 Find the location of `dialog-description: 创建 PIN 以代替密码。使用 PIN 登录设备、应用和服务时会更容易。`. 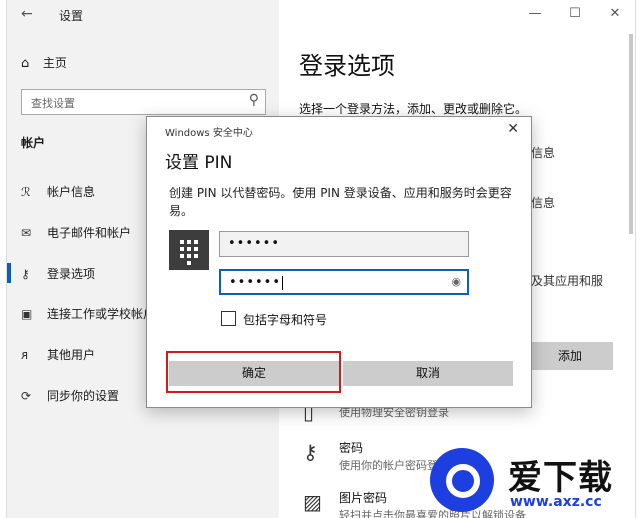

dialog-description: 创建 PIN 以代替密码。使用 PIN 登录设备、应用和服务时会更容易。 is located at coordinates (340, 202).